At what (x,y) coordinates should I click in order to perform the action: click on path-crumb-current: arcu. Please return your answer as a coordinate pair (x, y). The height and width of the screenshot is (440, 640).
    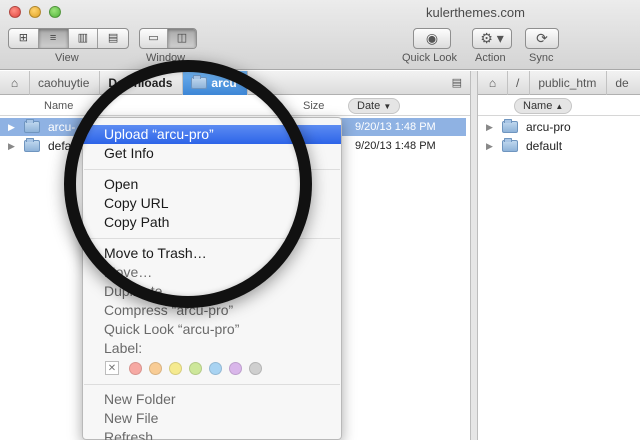
    Looking at the image, I should click on (215, 82).